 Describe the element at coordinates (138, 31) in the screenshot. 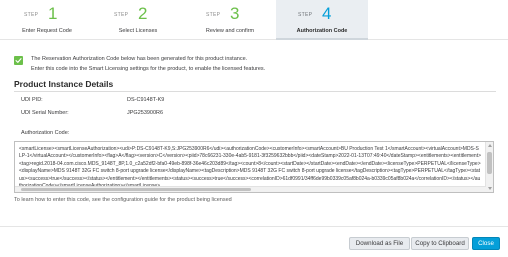

I see `step-label: Select Licenses` at that location.